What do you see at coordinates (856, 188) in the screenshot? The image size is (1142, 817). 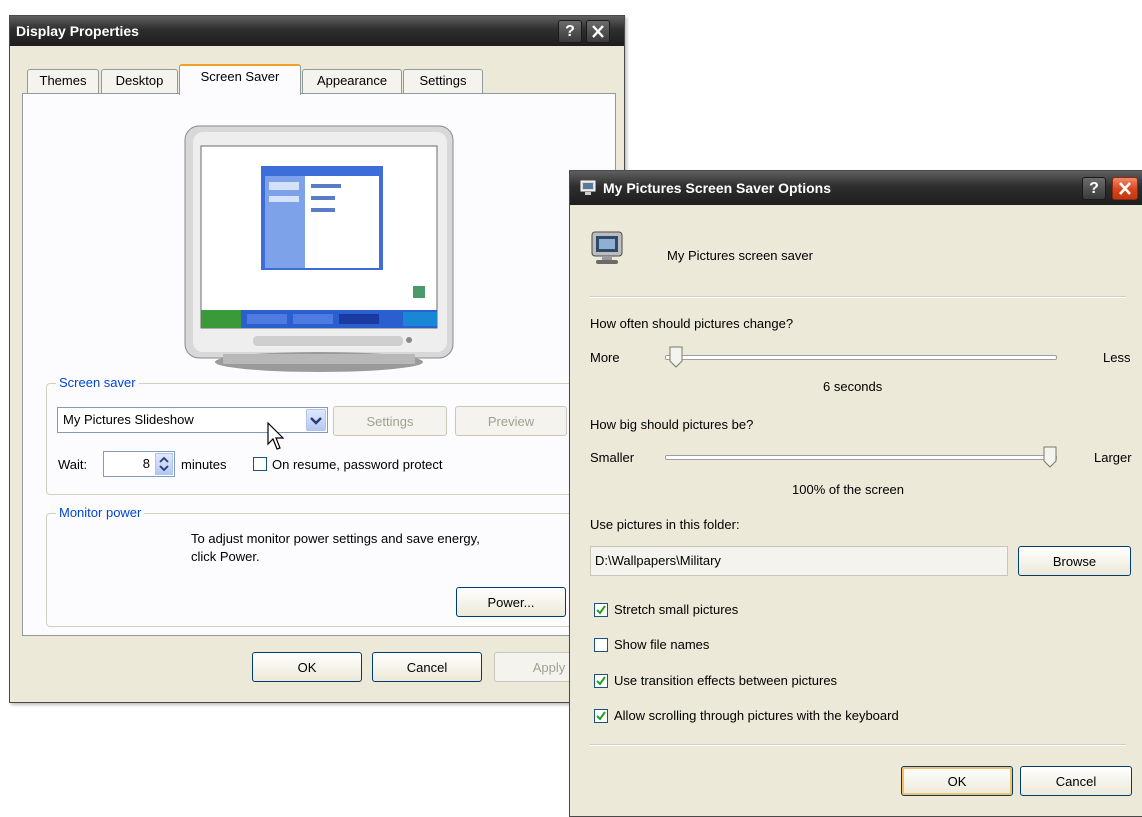 I see `options-title-bar: My Pictures Screen Saver Options ?` at bounding box center [856, 188].